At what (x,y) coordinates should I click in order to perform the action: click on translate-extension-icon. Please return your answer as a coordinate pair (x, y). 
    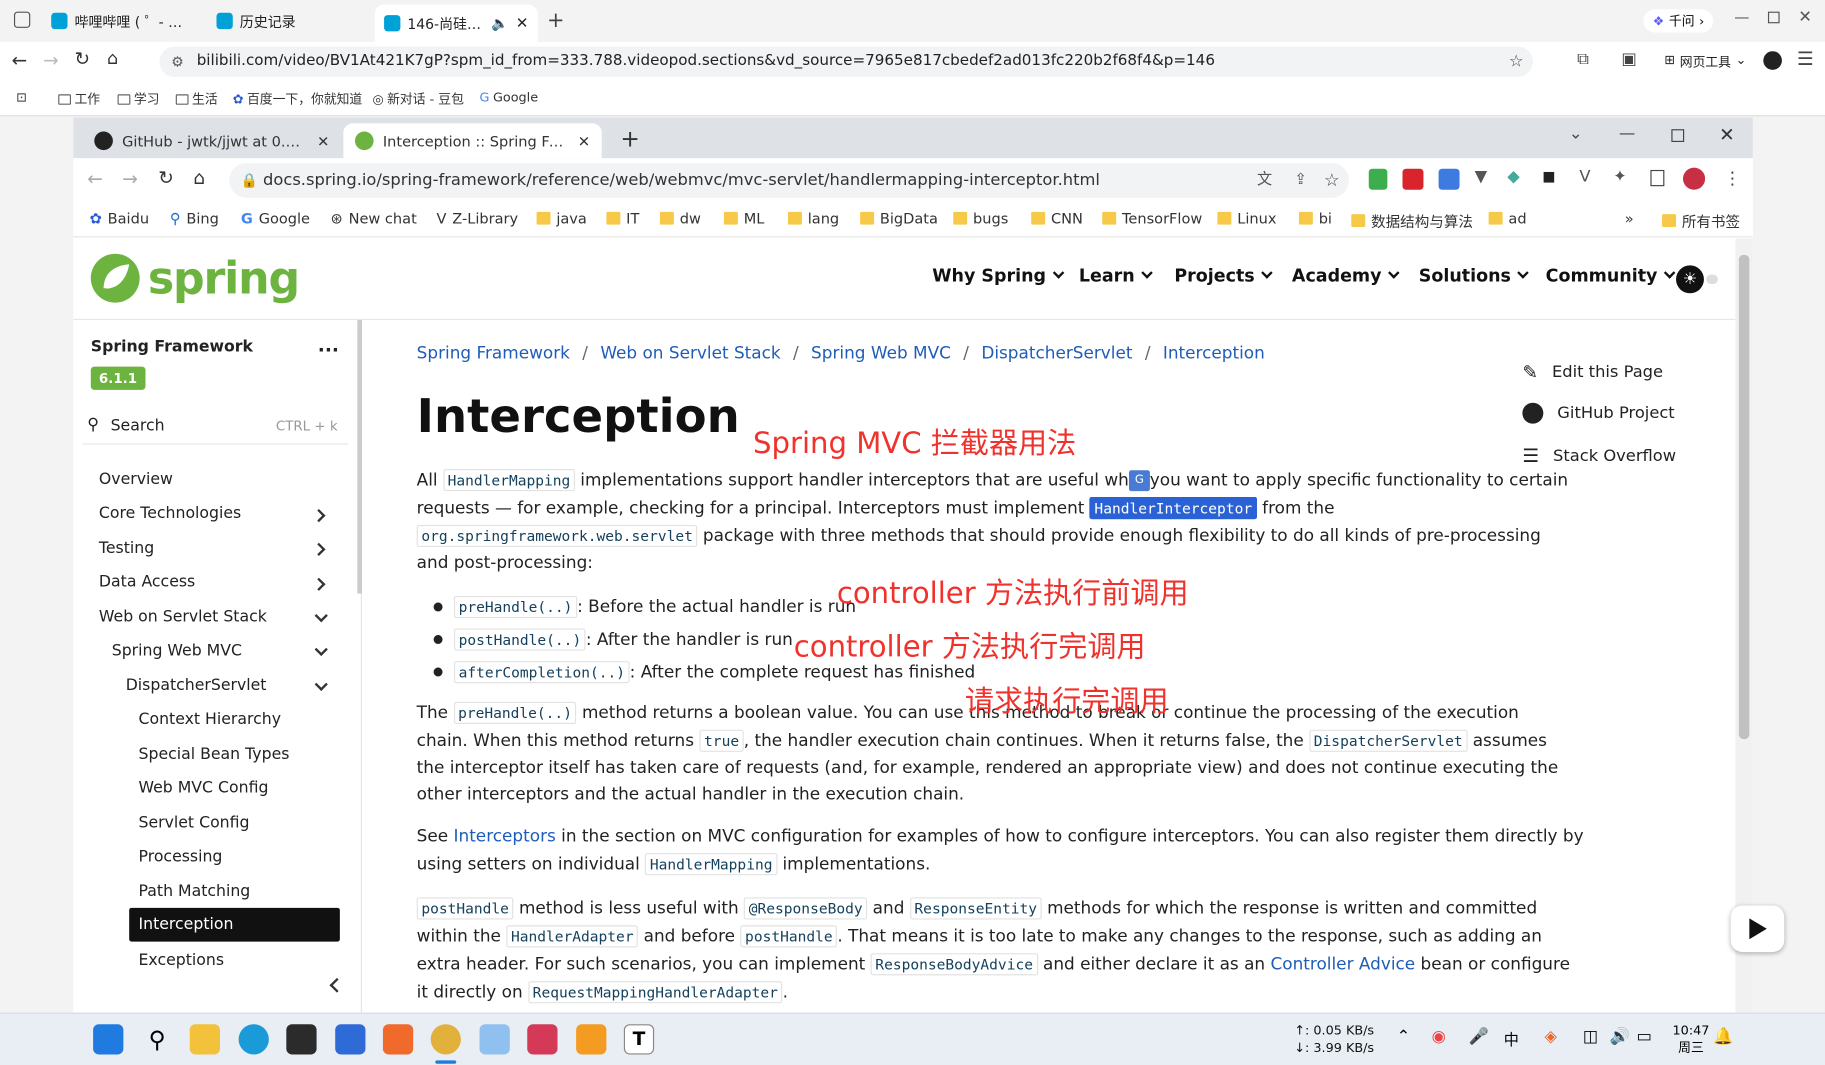
    Looking at the image, I should click on (1449, 179).